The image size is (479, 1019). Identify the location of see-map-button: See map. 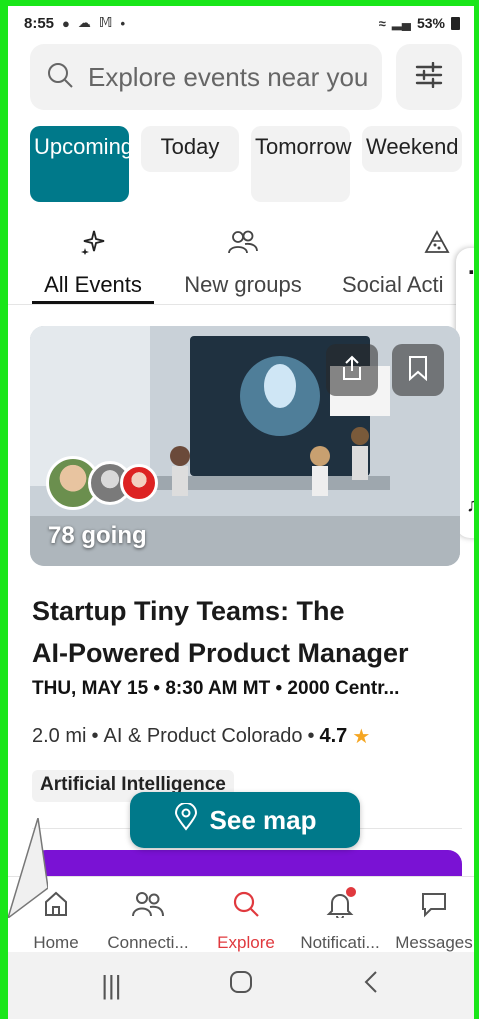
(245, 820).